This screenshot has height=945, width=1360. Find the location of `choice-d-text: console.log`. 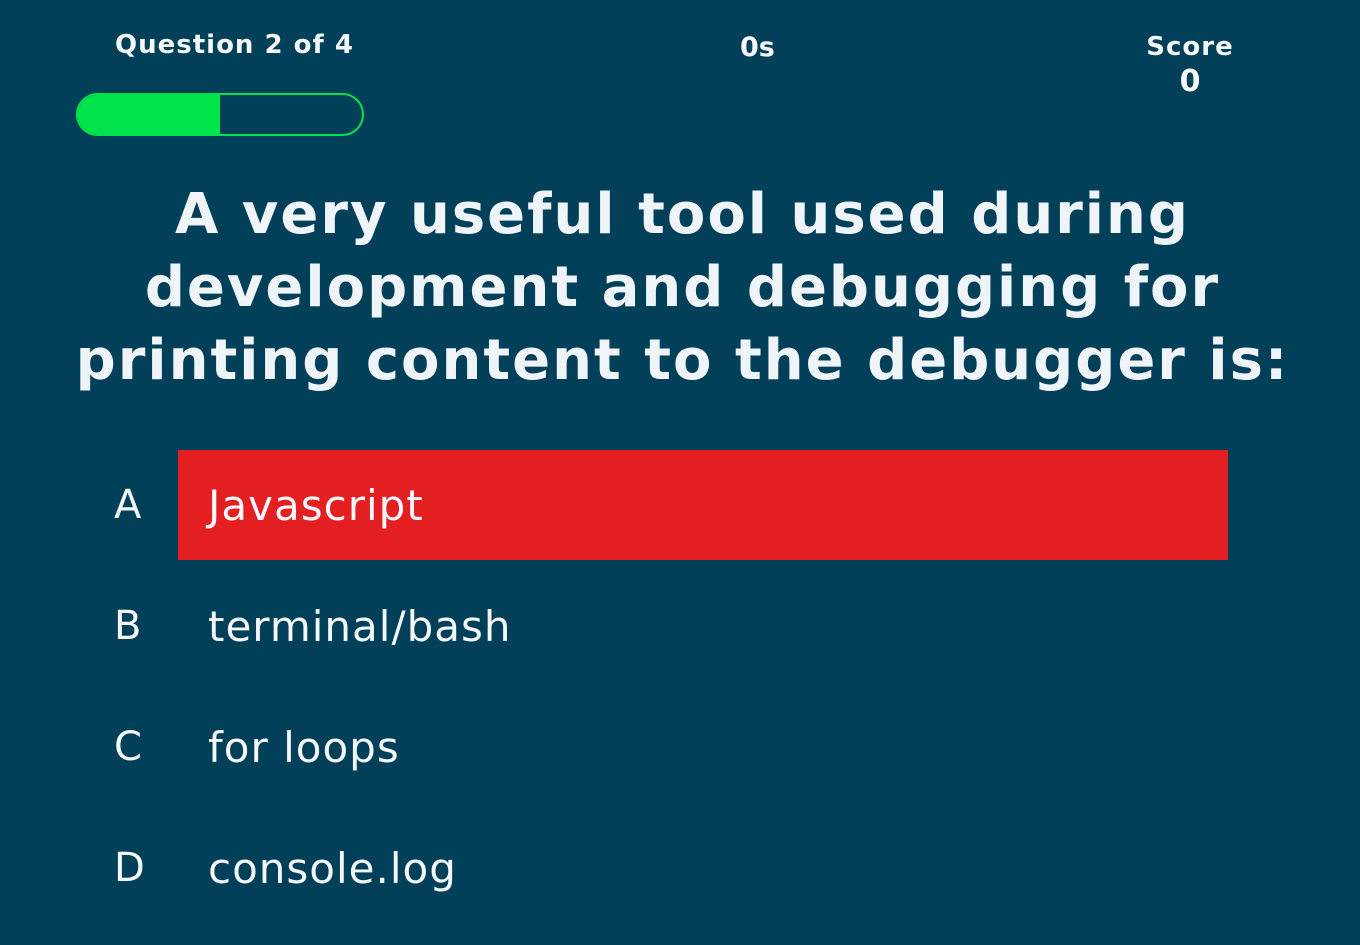

choice-d-text: console.log is located at coordinates (332, 868).